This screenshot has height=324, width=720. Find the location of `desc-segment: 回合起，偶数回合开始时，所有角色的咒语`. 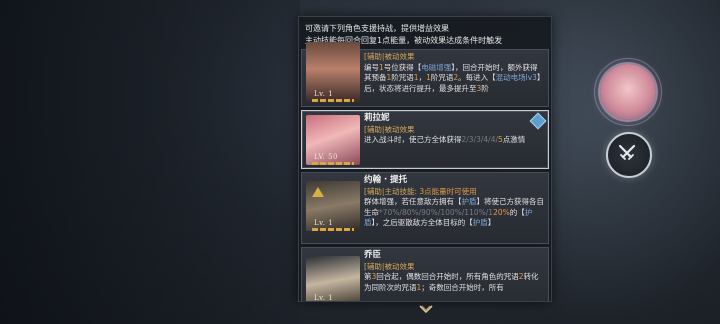

desc-segment: 回合起，偶数回合开始时，所有角色的咒语 is located at coordinates (447, 276).